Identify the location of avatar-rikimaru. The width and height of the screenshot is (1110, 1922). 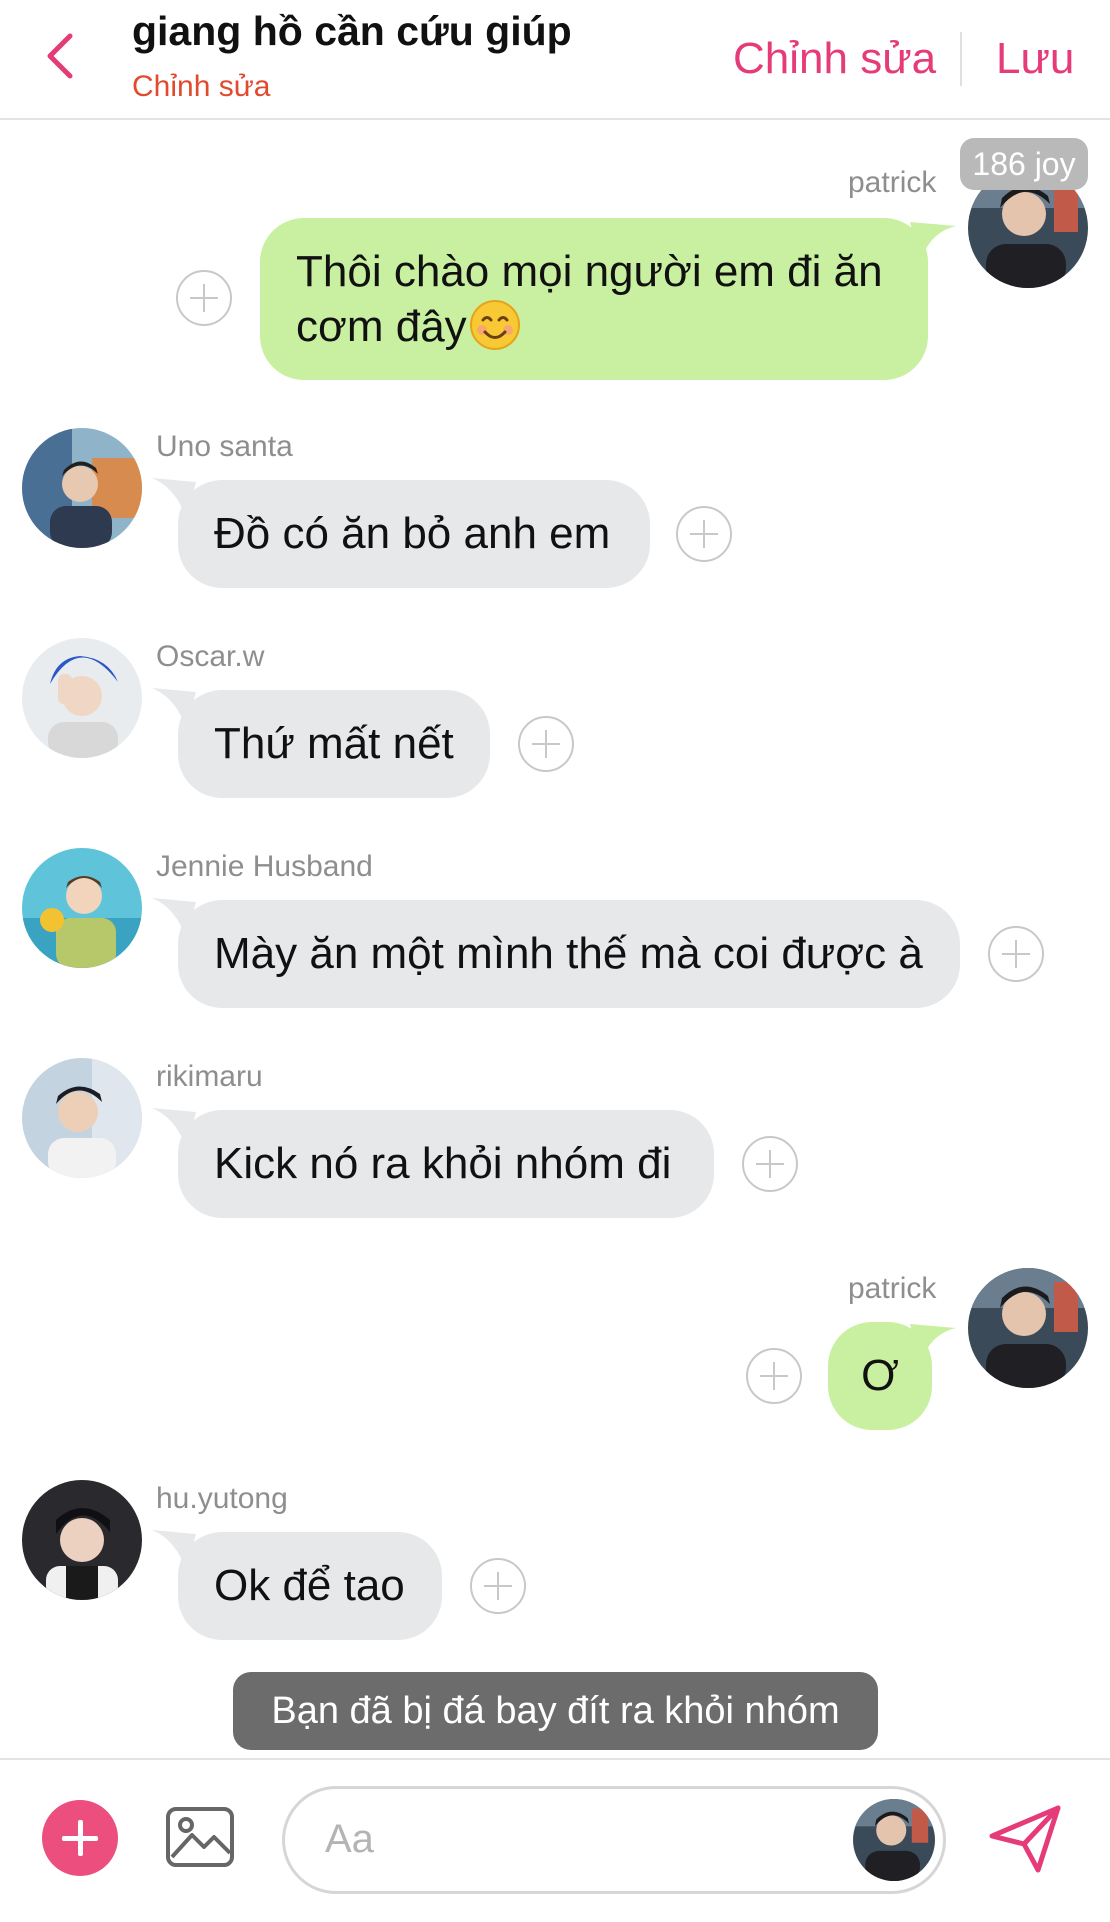
(82, 1118).